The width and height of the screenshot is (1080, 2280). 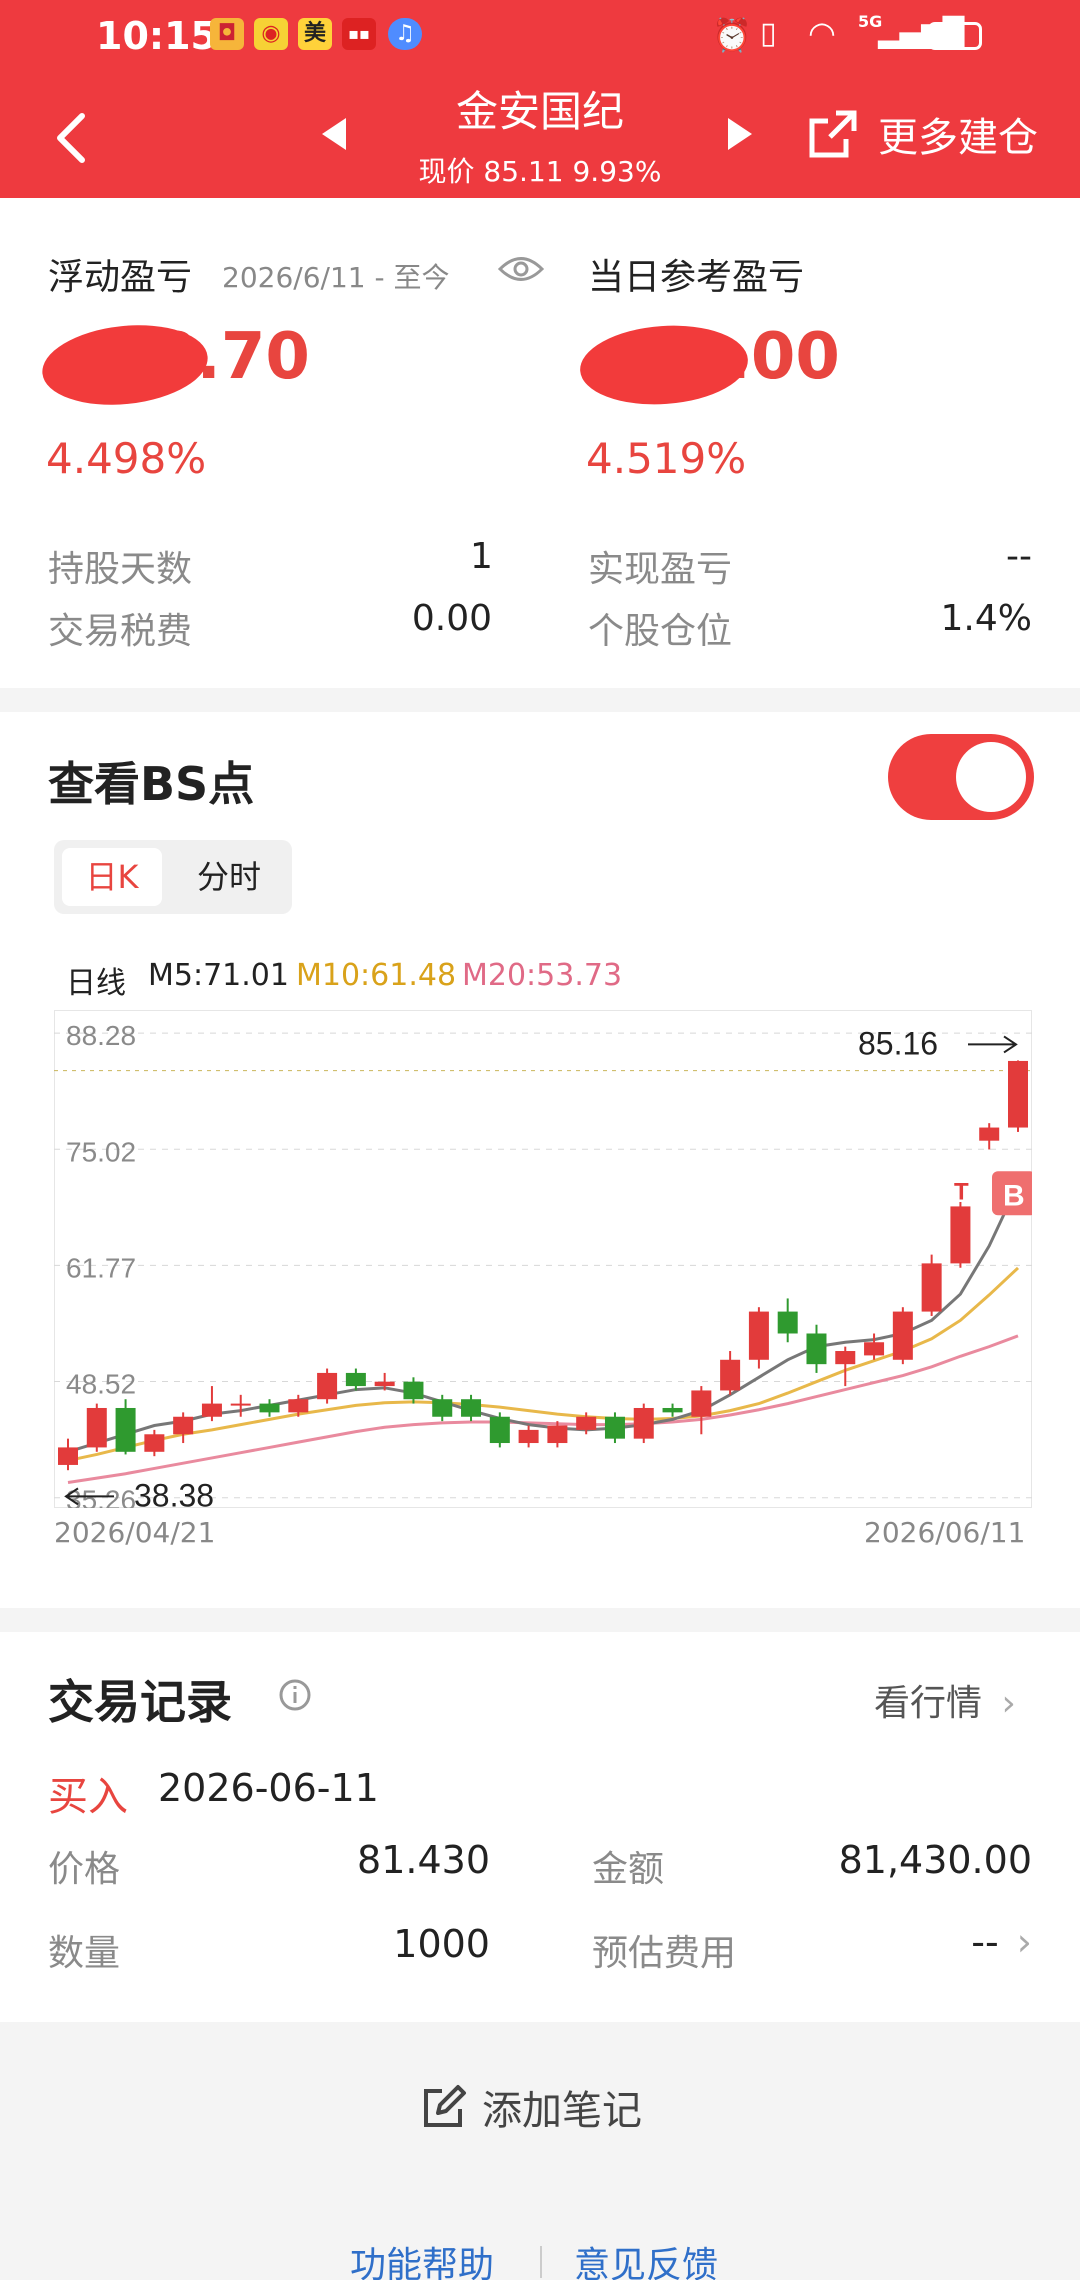 I want to click on qty-label: 数量, so click(x=84, y=1953).